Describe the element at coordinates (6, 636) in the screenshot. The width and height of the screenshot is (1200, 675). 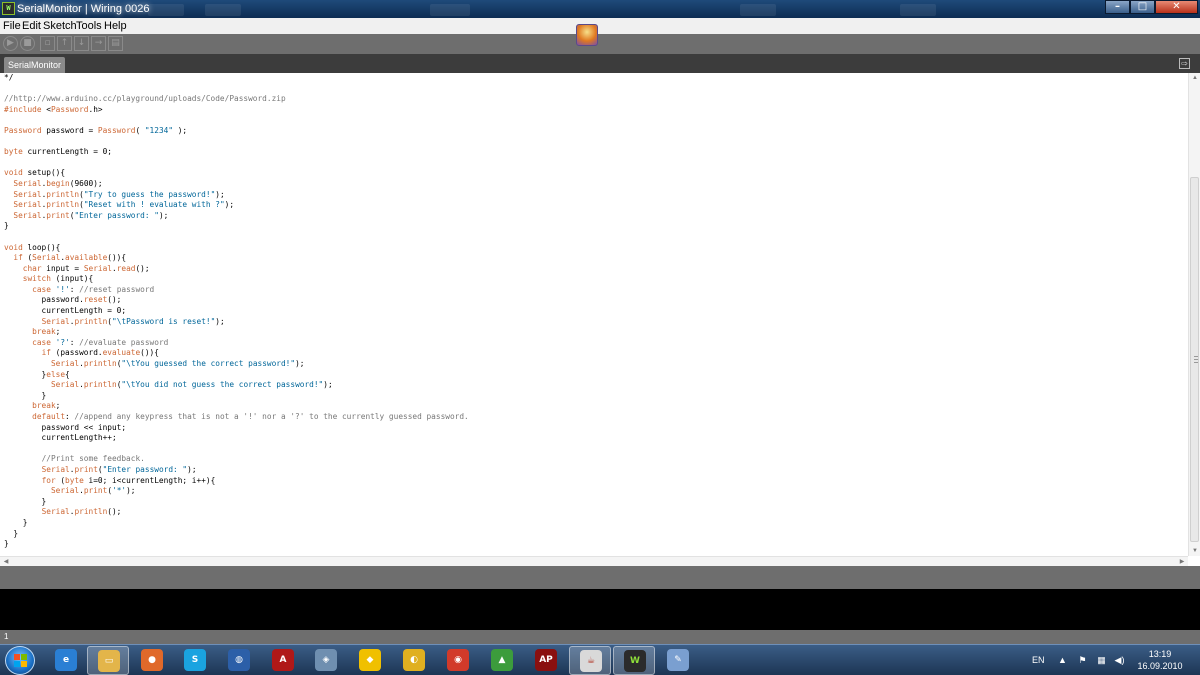
I see `line-number: 1` at that location.